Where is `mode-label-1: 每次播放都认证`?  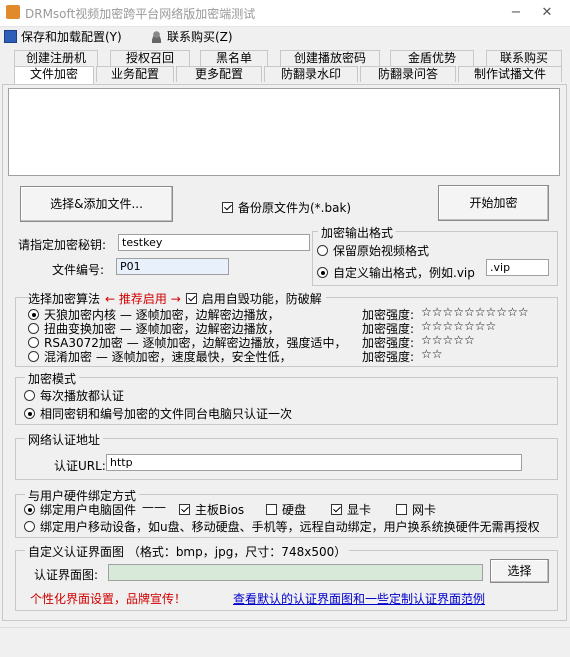 mode-label-1: 每次播放都认证 is located at coordinates (82, 396).